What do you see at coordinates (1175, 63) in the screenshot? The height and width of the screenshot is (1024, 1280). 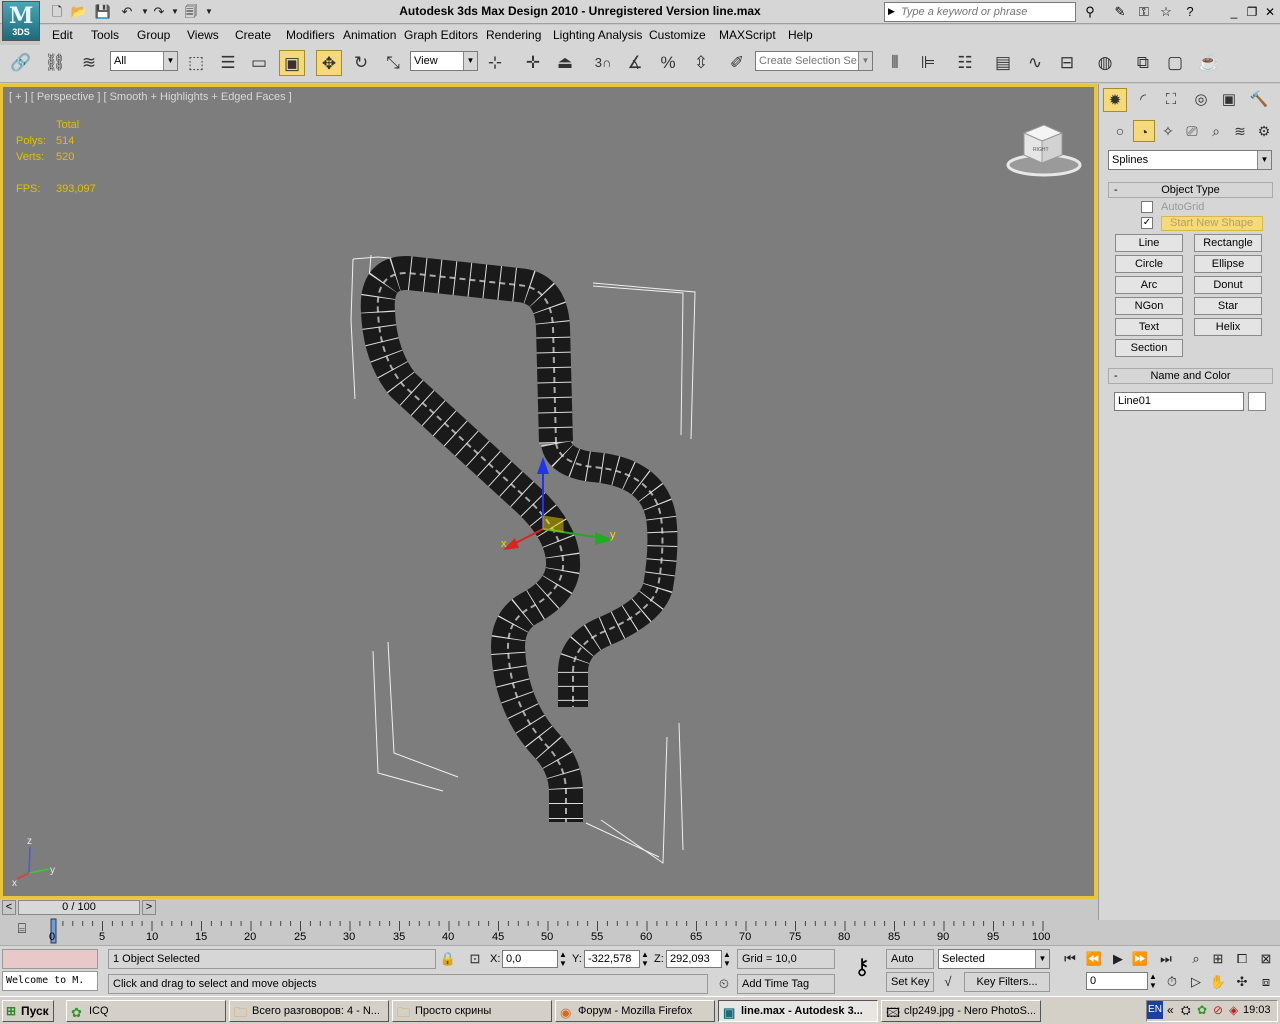 I see `rendered-frame-window-icon: ▢` at bounding box center [1175, 63].